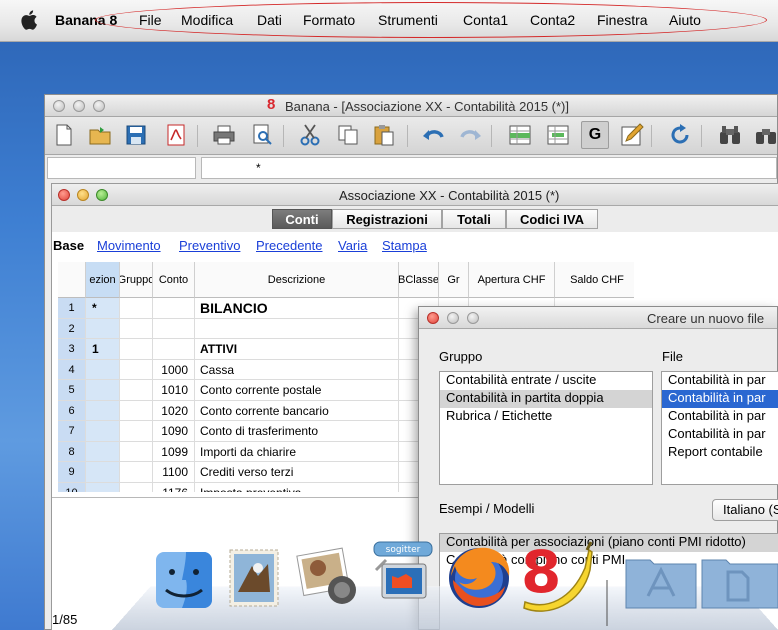 The width and height of the screenshot is (778, 630). What do you see at coordinates (479, 576) in the screenshot?
I see `firefox-icon` at bounding box center [479, 576].